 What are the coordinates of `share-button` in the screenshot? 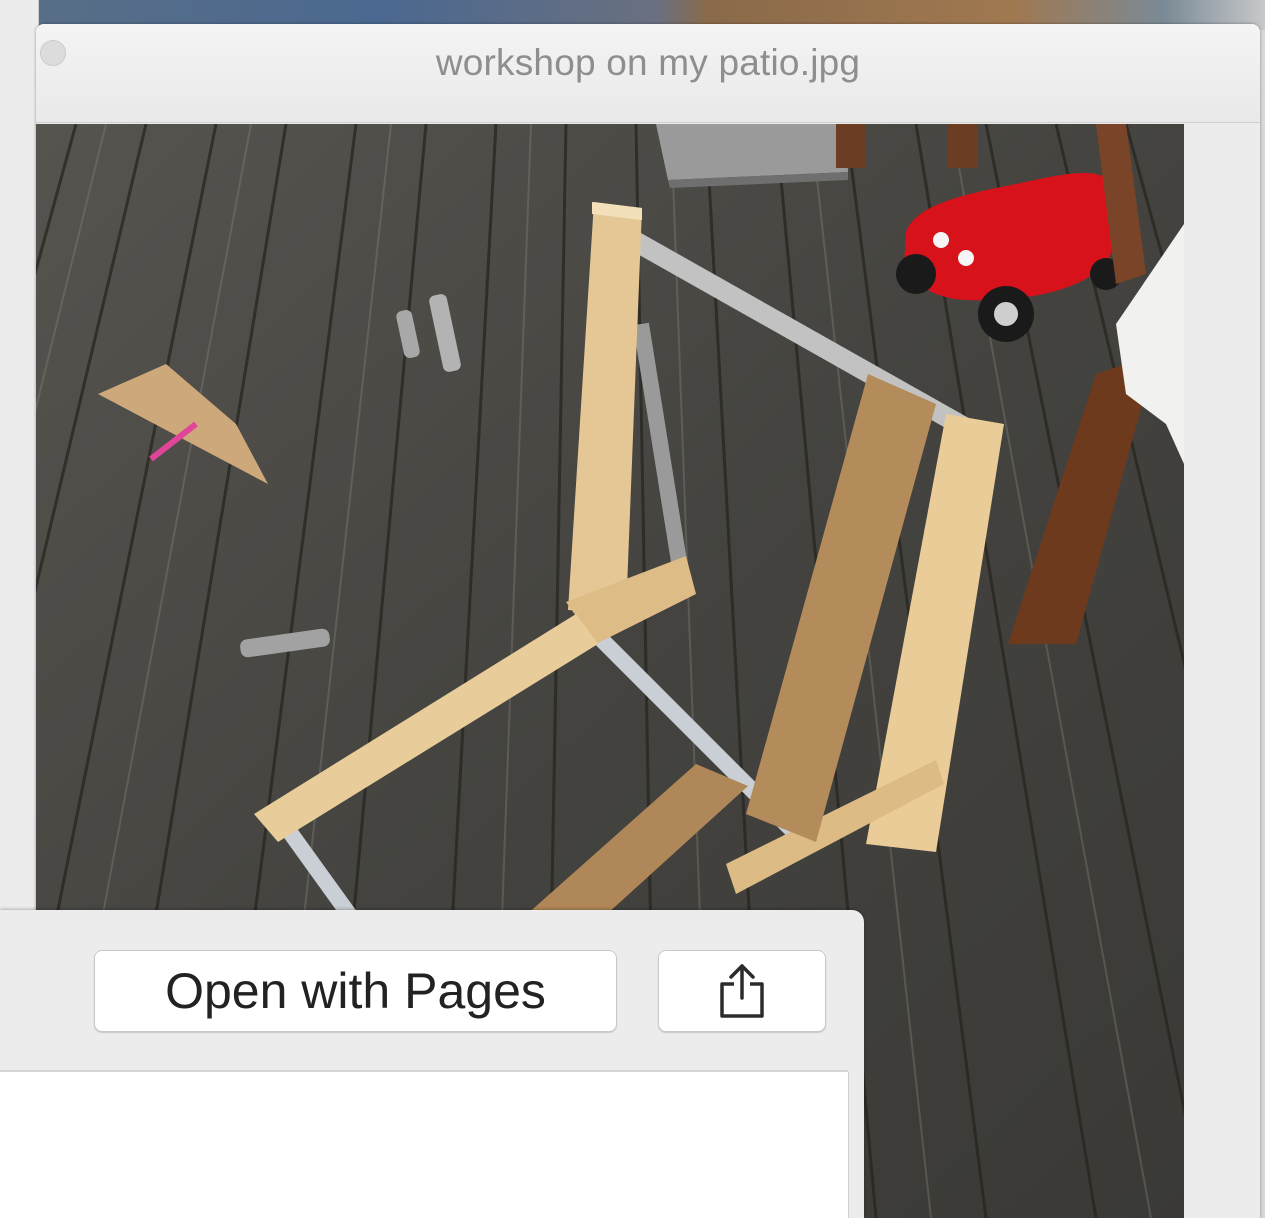 It's located at (742, 991).